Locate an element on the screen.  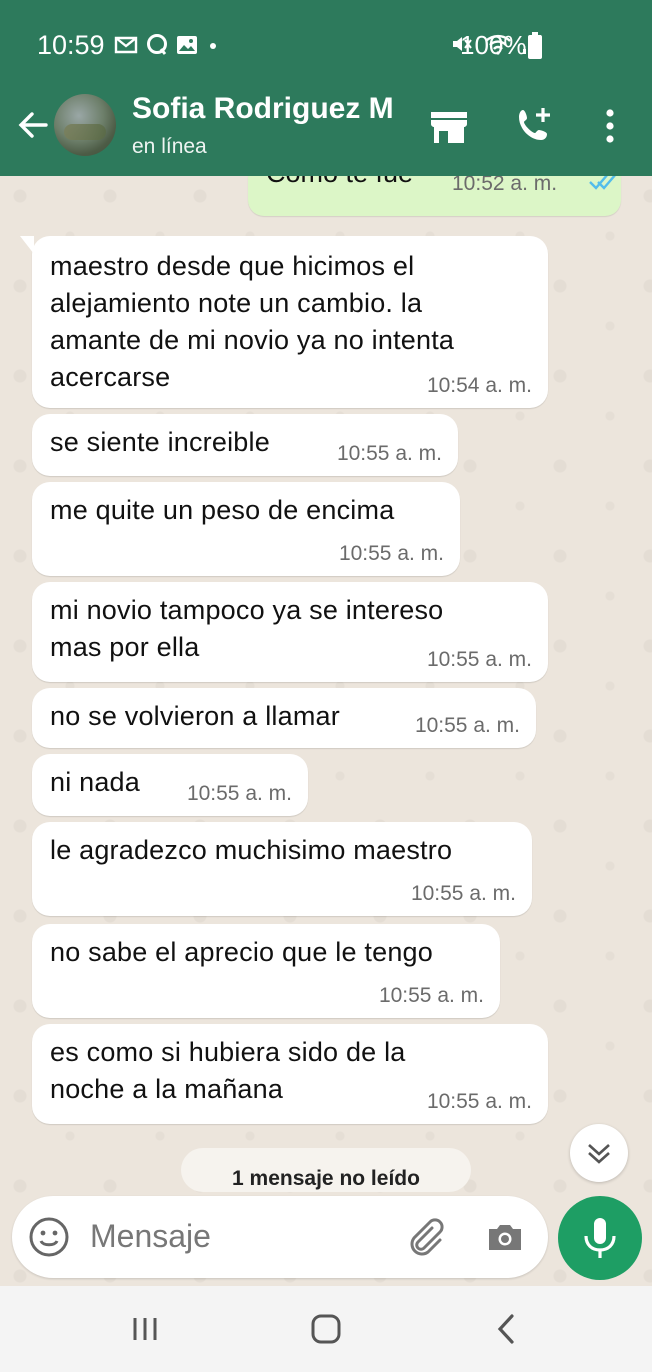
back-arrow-icon is located at coordinates (33, 125).